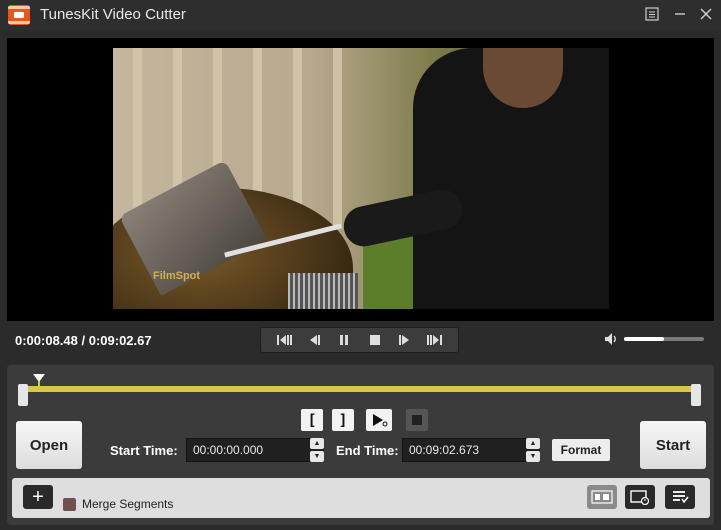 The width and height of the screenshot is (721, 530). I want to click on playback-controls, so click(359, 340).